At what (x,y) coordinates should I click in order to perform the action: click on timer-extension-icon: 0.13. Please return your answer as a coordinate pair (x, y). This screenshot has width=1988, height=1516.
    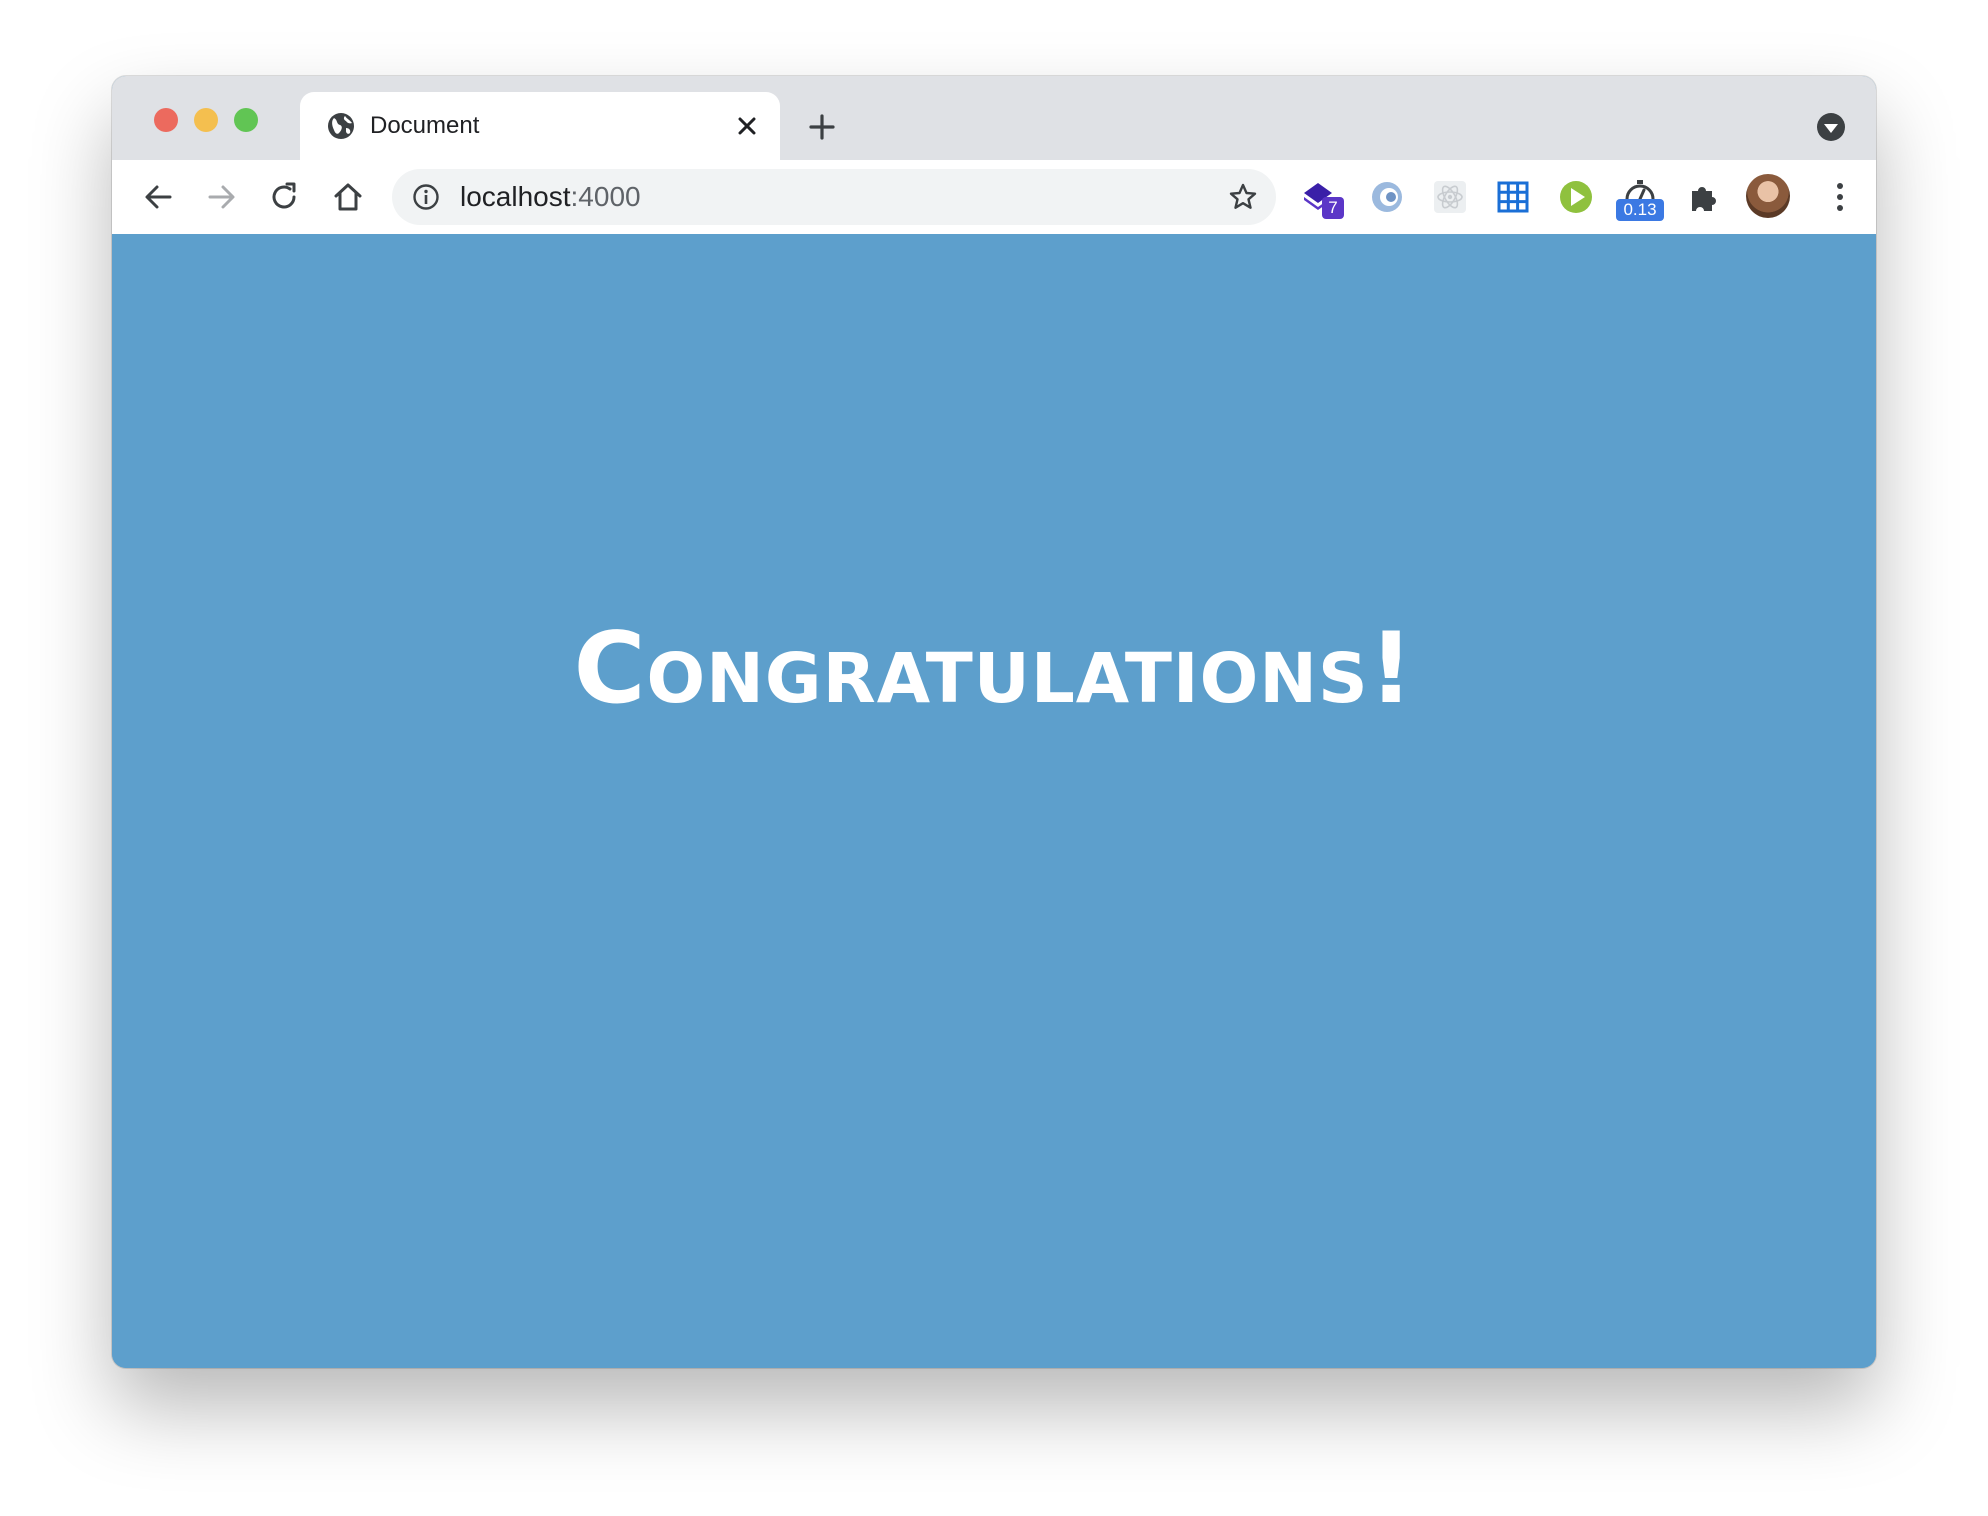
    Looking at the image, I should click on (1640, 198).